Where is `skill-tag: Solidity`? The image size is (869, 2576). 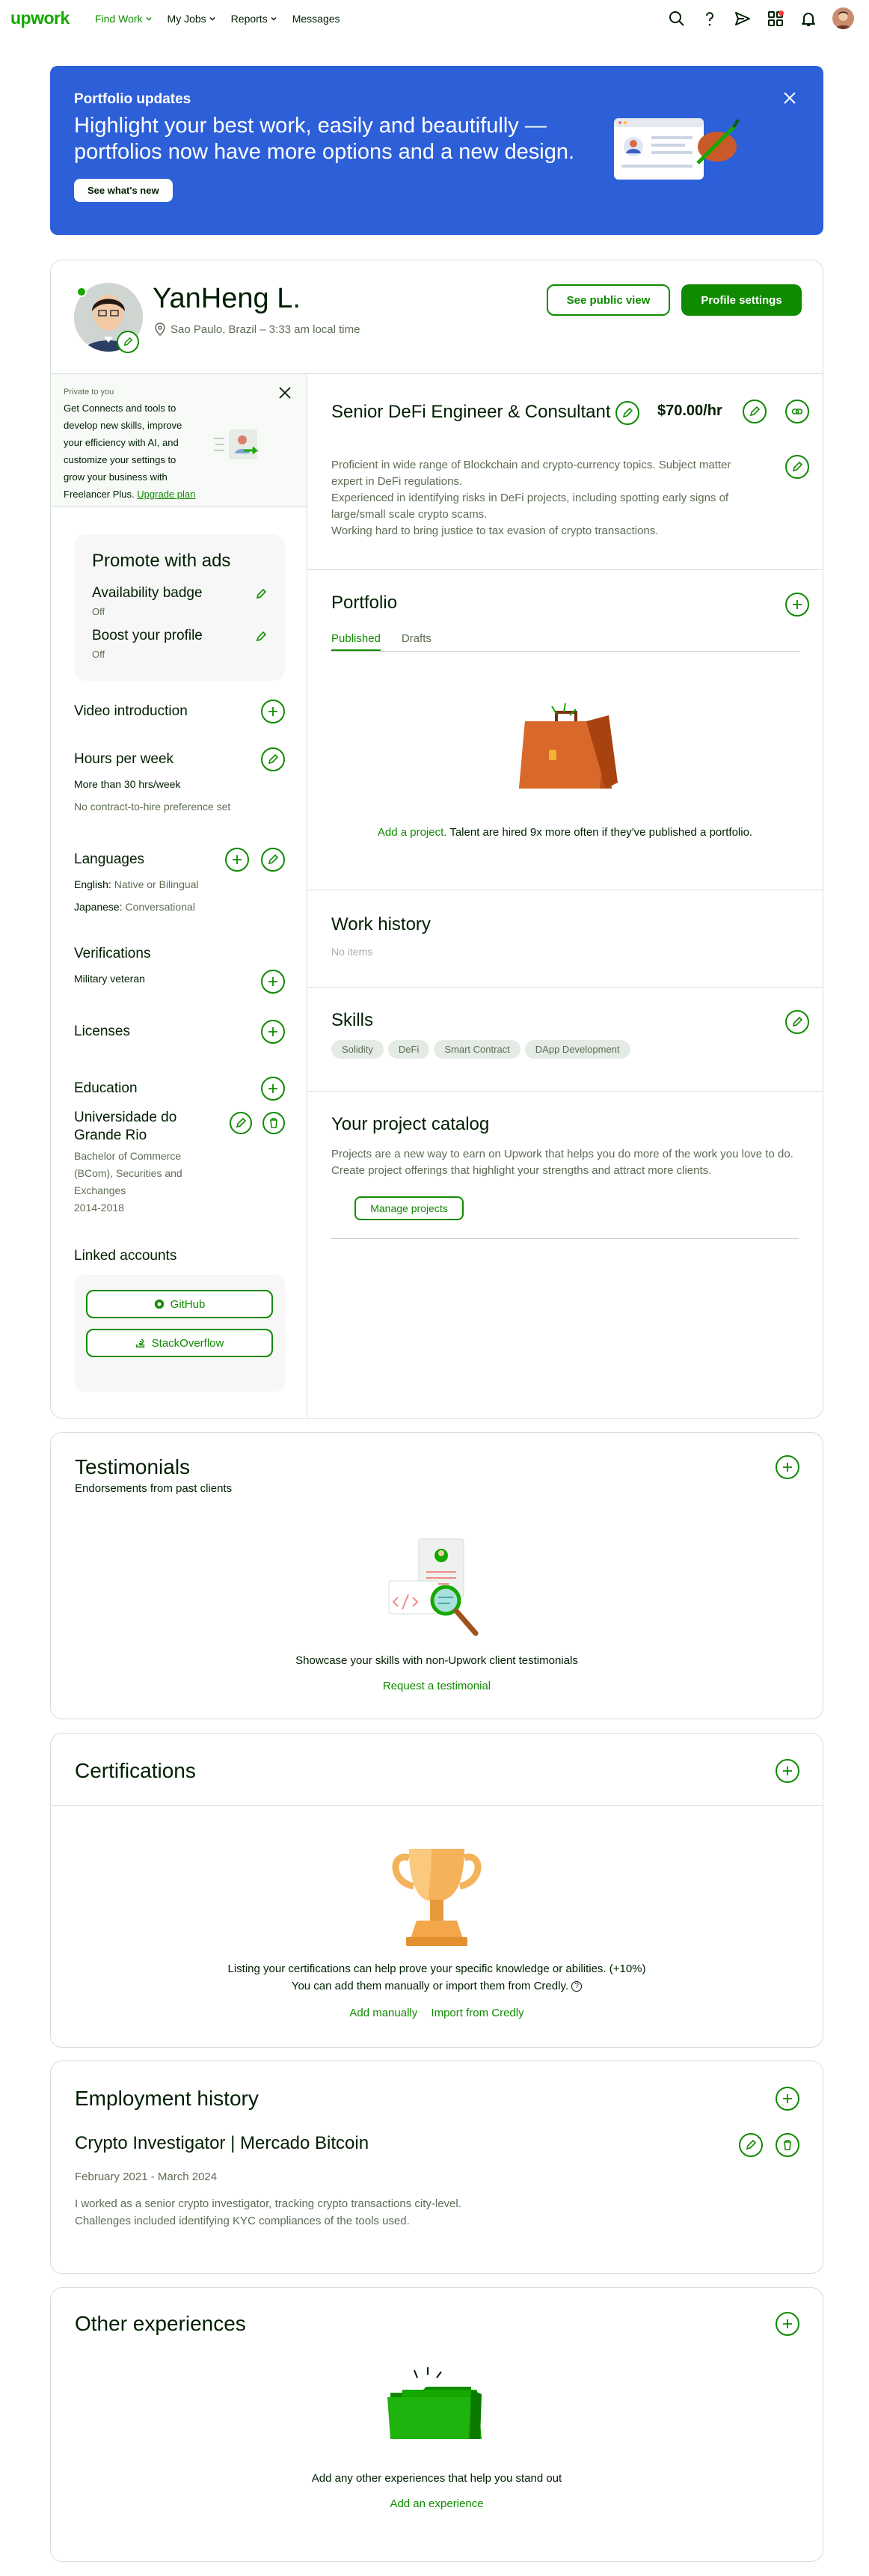
skill-tag: Solidity is located at coordinates (357, 1049).